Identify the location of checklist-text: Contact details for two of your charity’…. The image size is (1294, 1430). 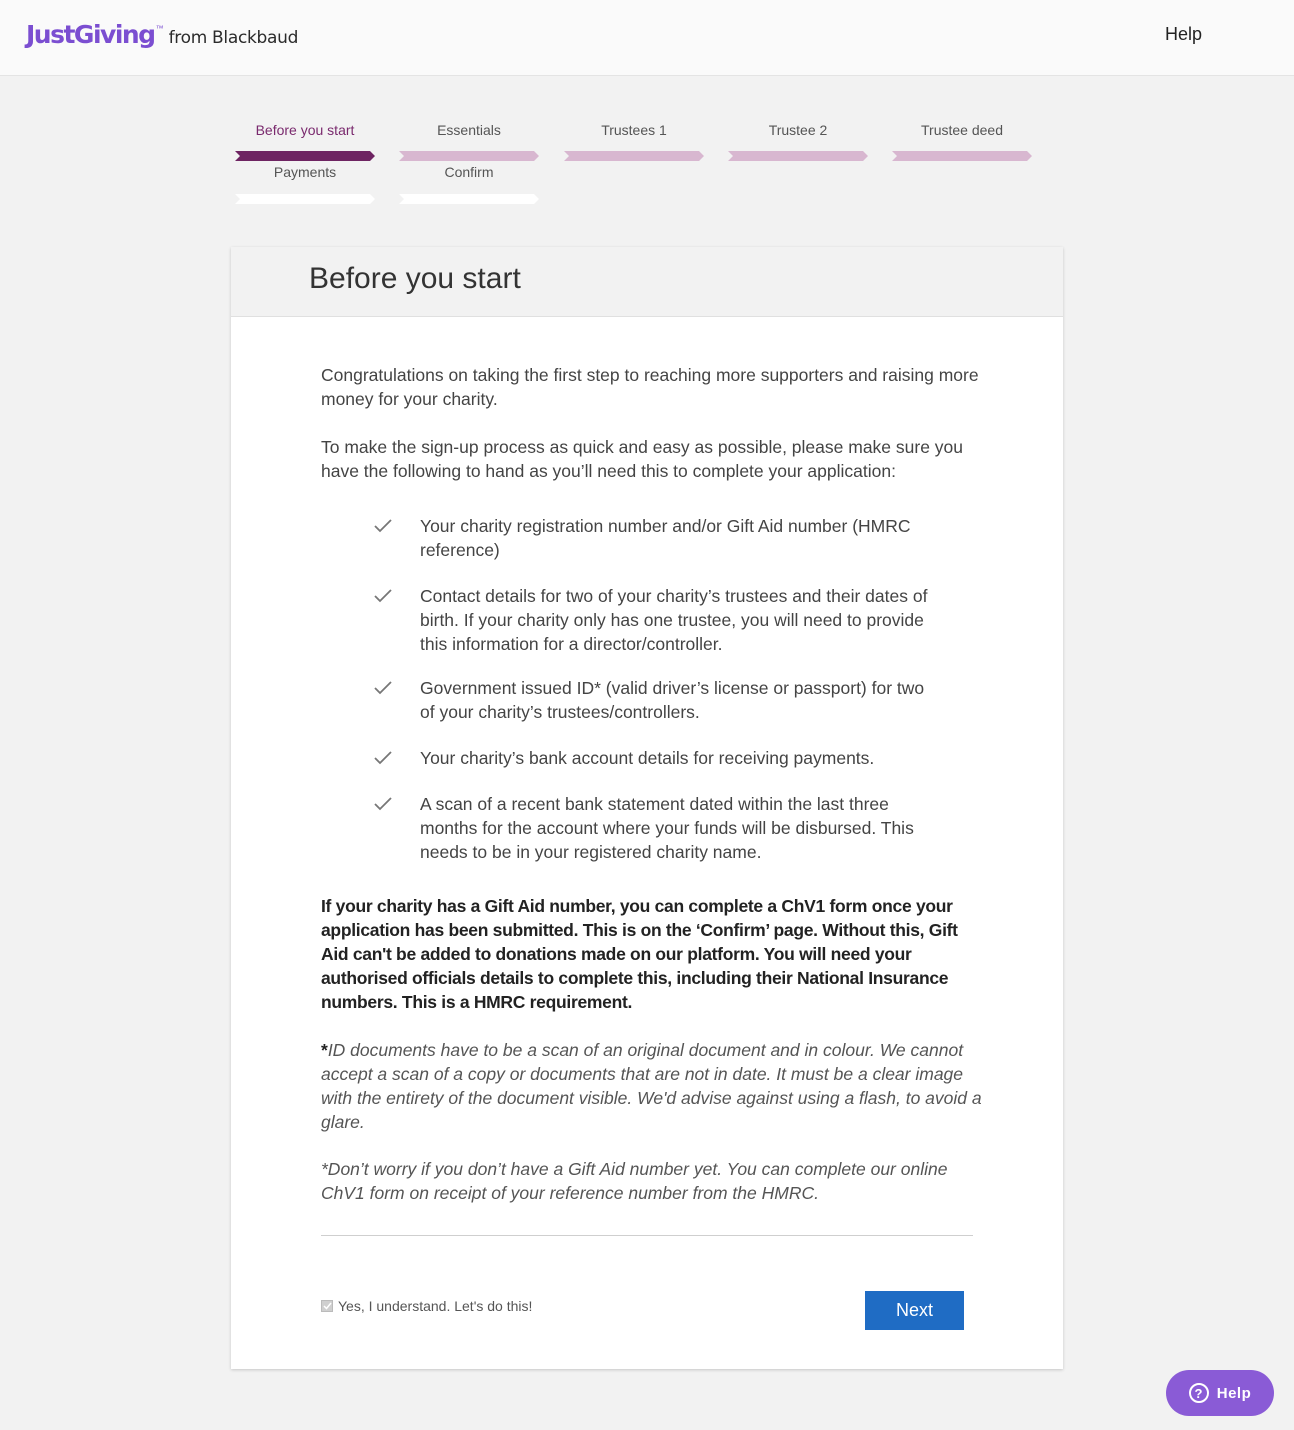
(674, 620).